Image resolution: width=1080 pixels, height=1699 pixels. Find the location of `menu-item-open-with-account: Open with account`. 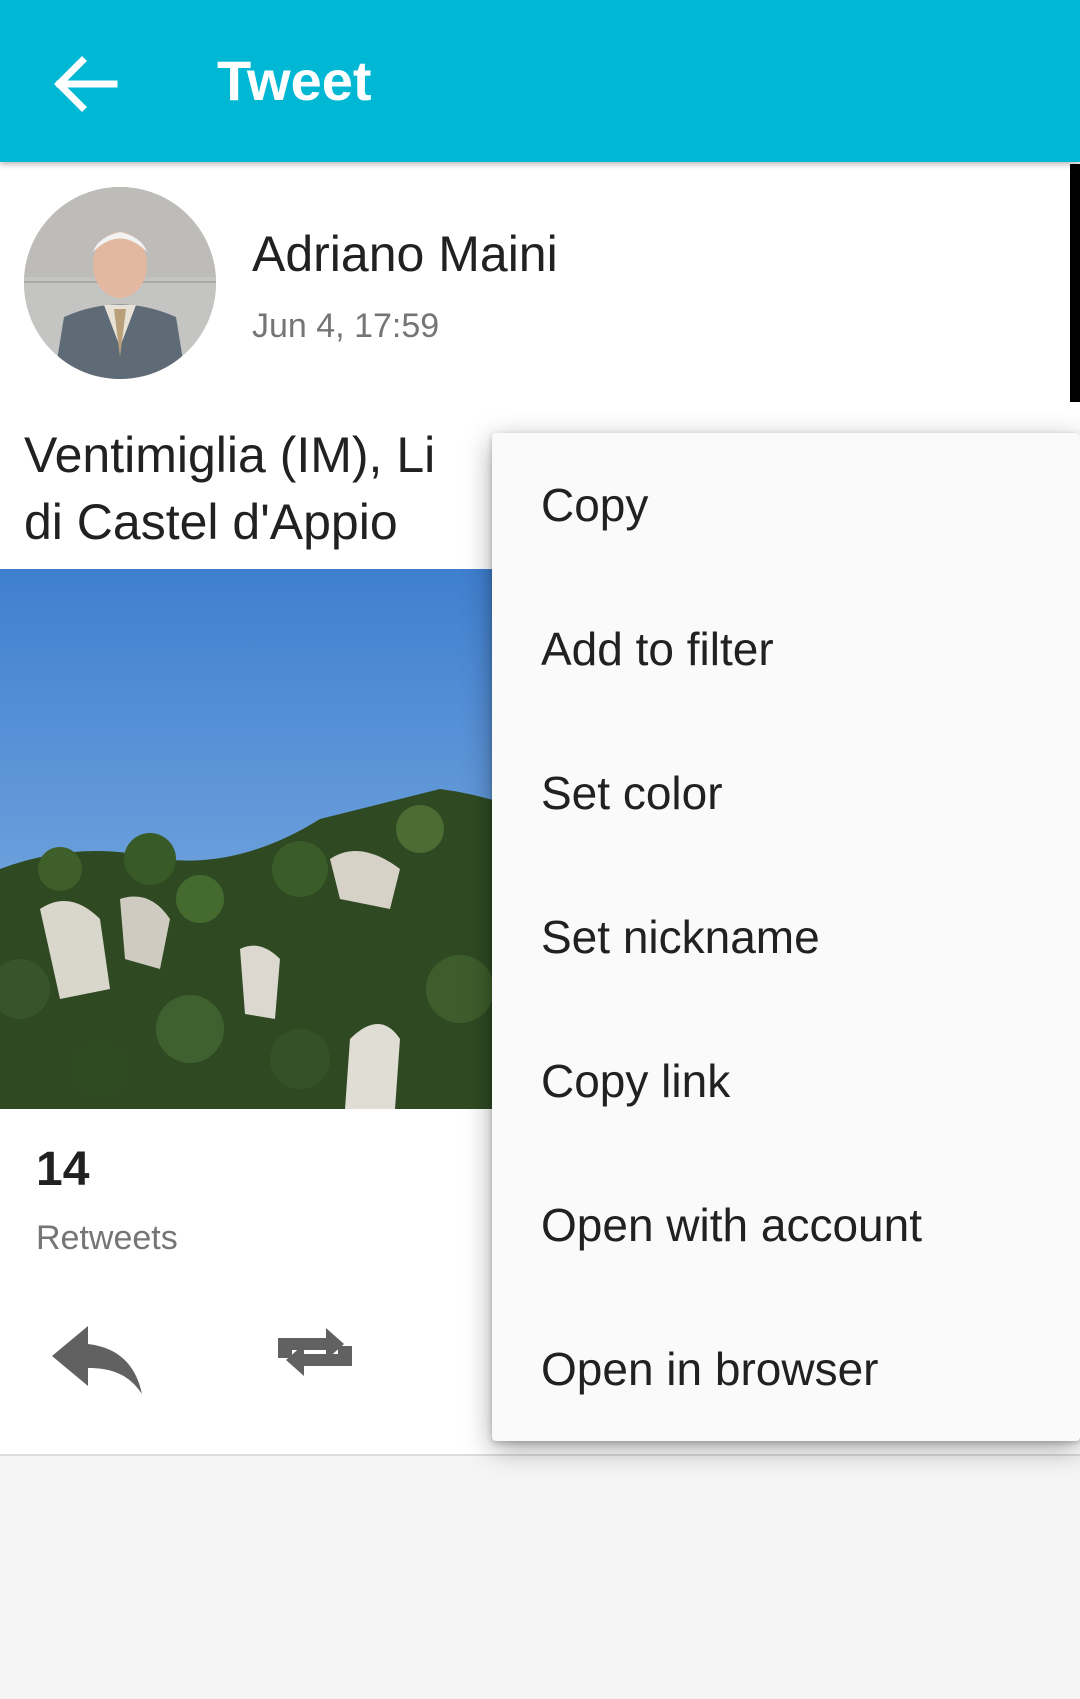

menu-item-open-with-account: Open with account is located at coordinates (786, 1225).